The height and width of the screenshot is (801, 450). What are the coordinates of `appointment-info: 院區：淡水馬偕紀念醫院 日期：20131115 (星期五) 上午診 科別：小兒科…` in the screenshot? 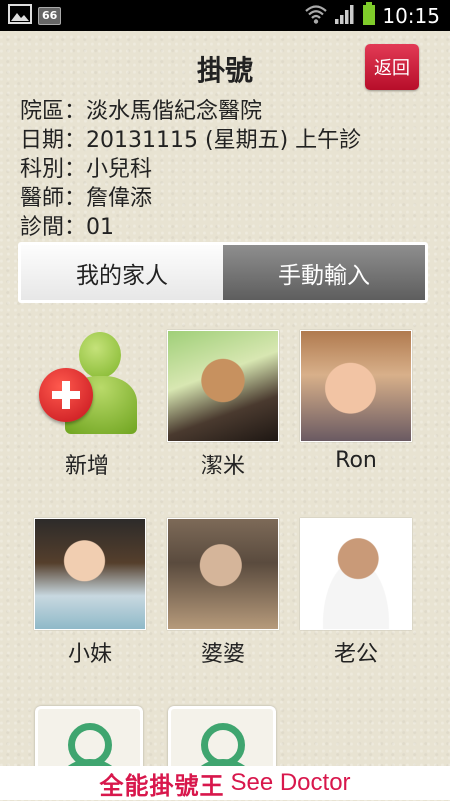 It's located at (190, 169).